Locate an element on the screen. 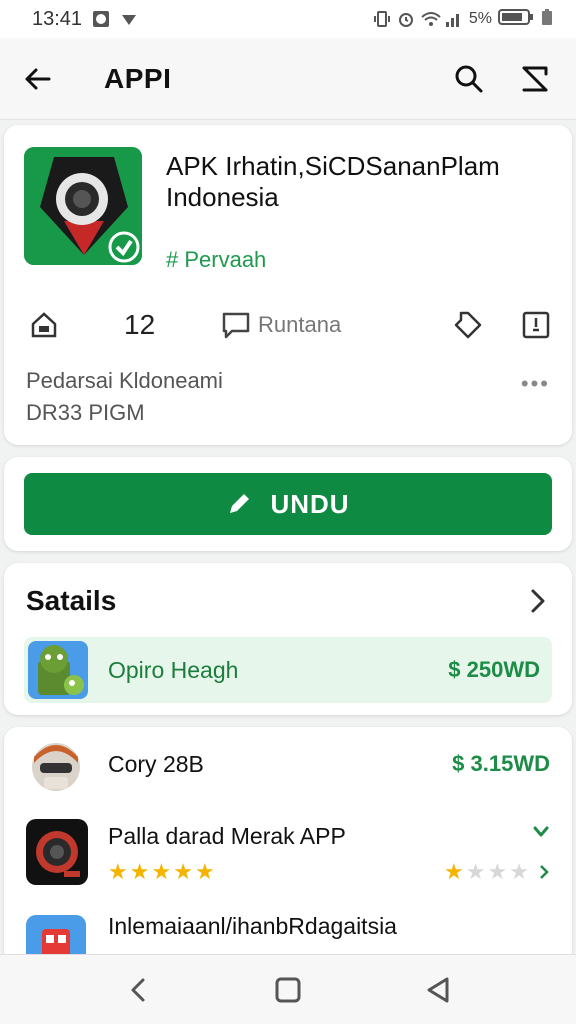 This screenshot has width=576, height=1024. chevron-right-small-icon is located at coordinates (544, 874).